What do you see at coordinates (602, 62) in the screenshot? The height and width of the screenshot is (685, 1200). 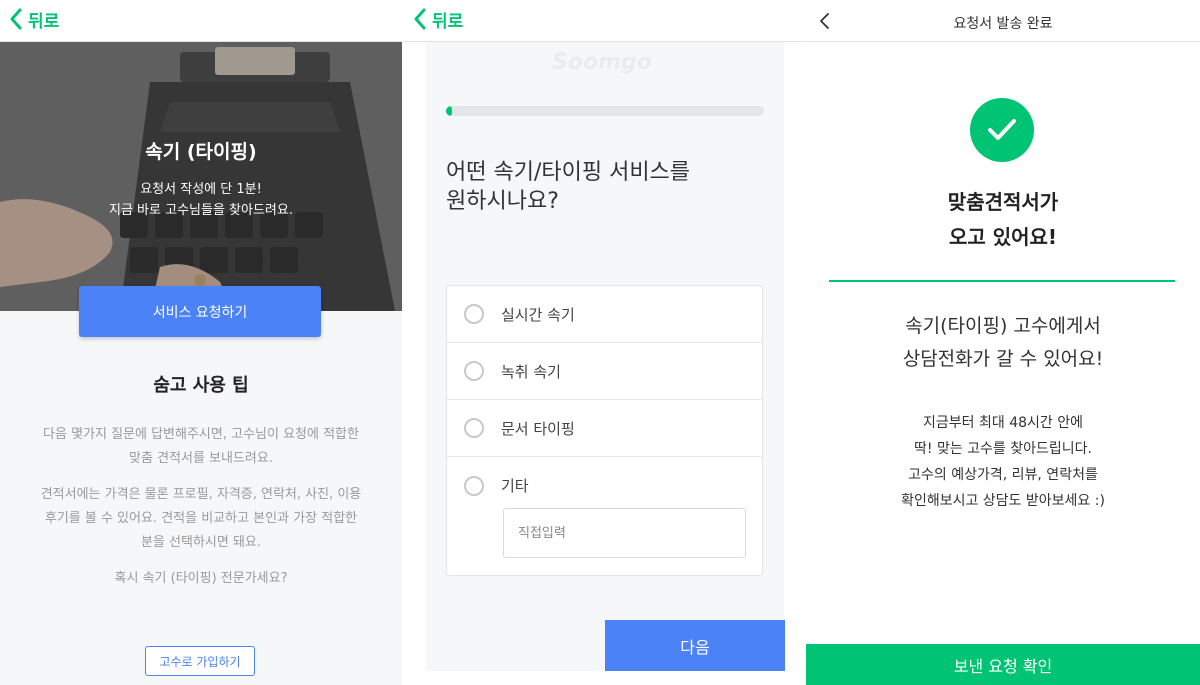 I see `soomgo-watermark: Soomgo` at bounding box center [602, 62].